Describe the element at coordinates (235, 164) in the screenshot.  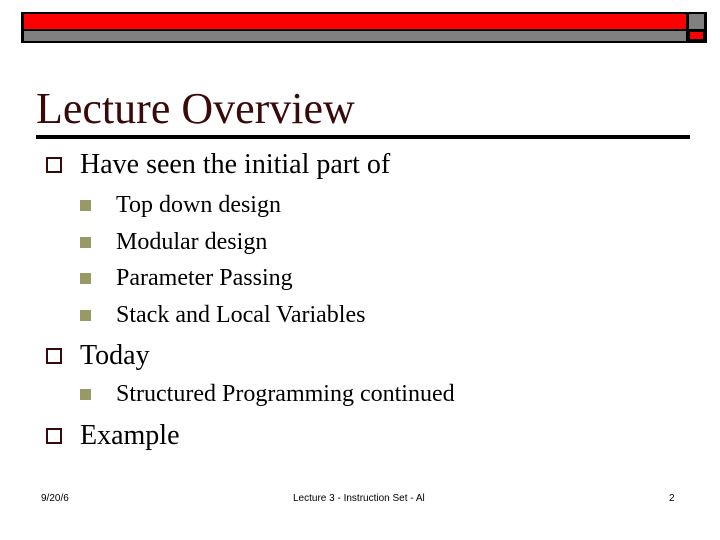
I see `bullet-text: Have seen the initial part of` at that location.